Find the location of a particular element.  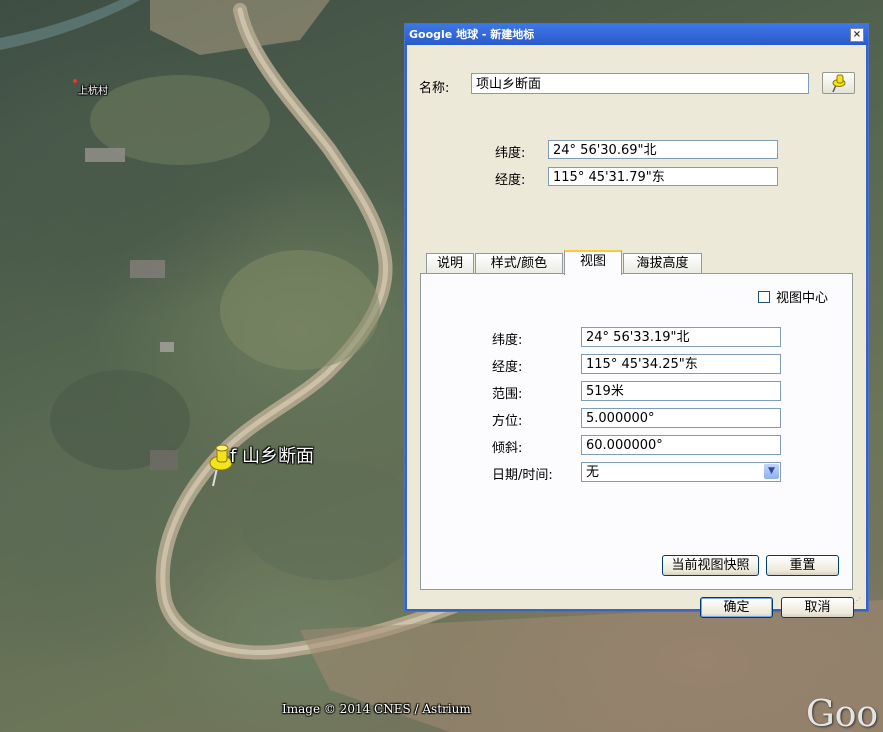

placemark-label: f 山乡断面 is located at coordinates (272, 455).